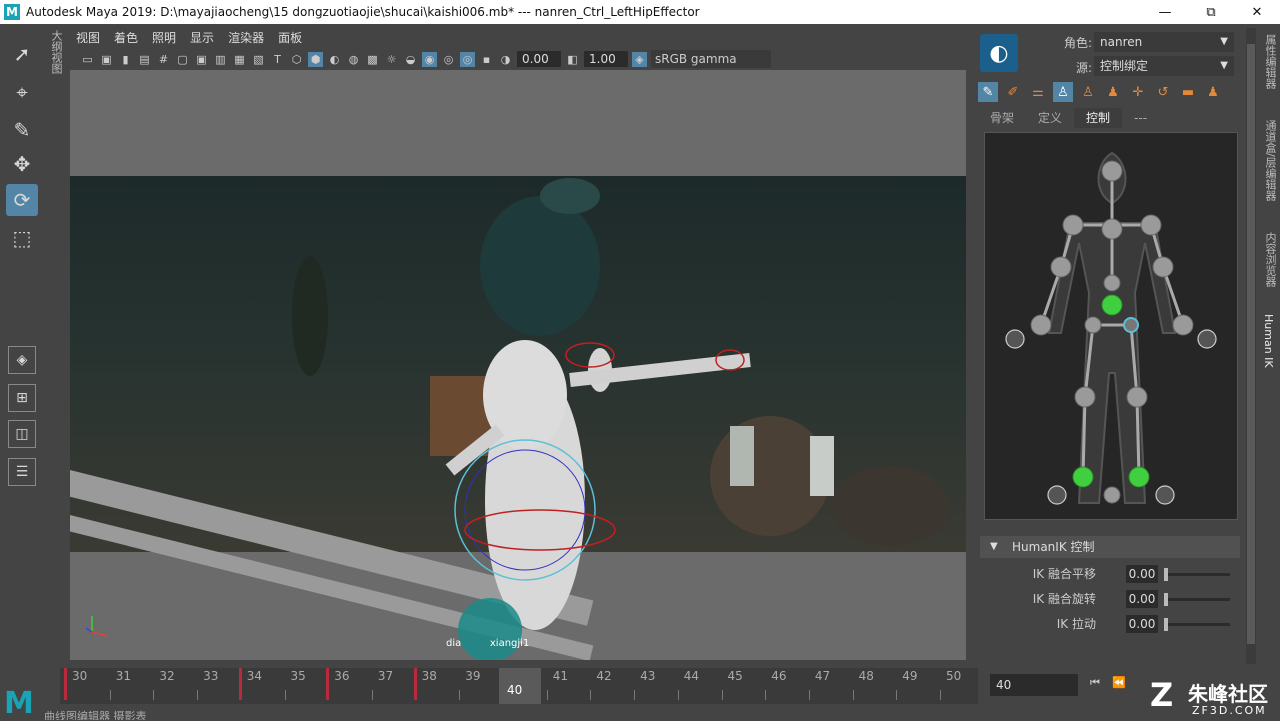 The image size is (1280, 721). Describe the element at coordinates (126, 37) in the screenshot. I see `menu-shading: 着色` at that location.